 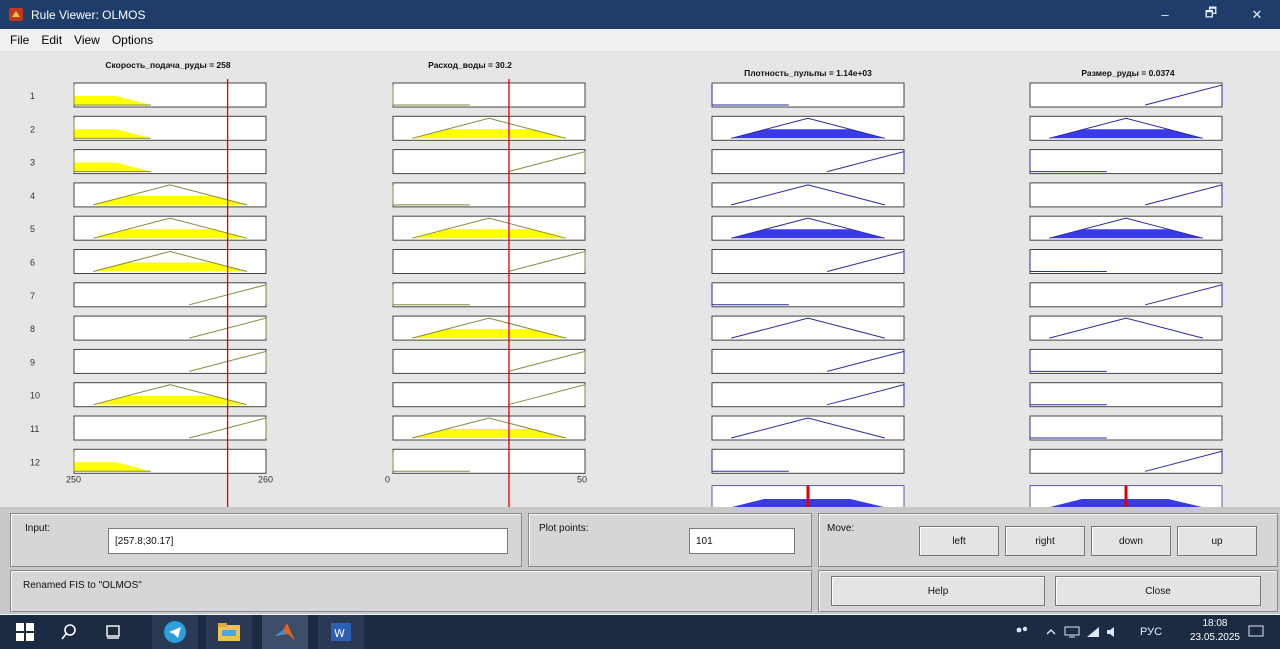 What do you see at coordinates (1214, 637) in the screenshot?
I see `clock-date: 23.05.2025` at bounding box center [1214, 637].